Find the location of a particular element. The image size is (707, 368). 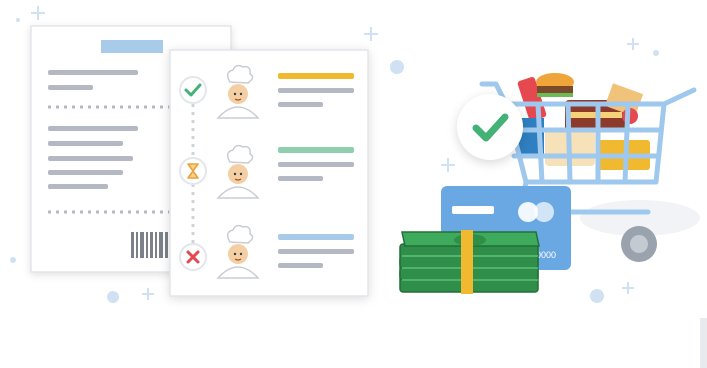

right-edge-shadow is located at coordinates (703, 343).